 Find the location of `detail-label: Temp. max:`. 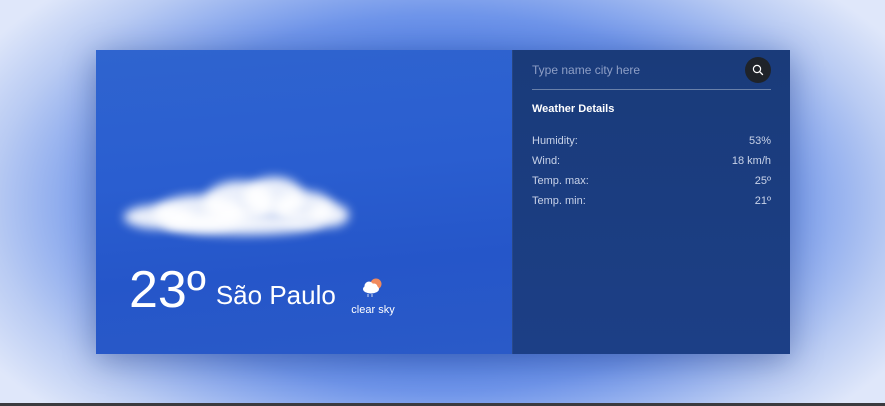

detail-label: Temp. max: is located at coordinates (560, 181).